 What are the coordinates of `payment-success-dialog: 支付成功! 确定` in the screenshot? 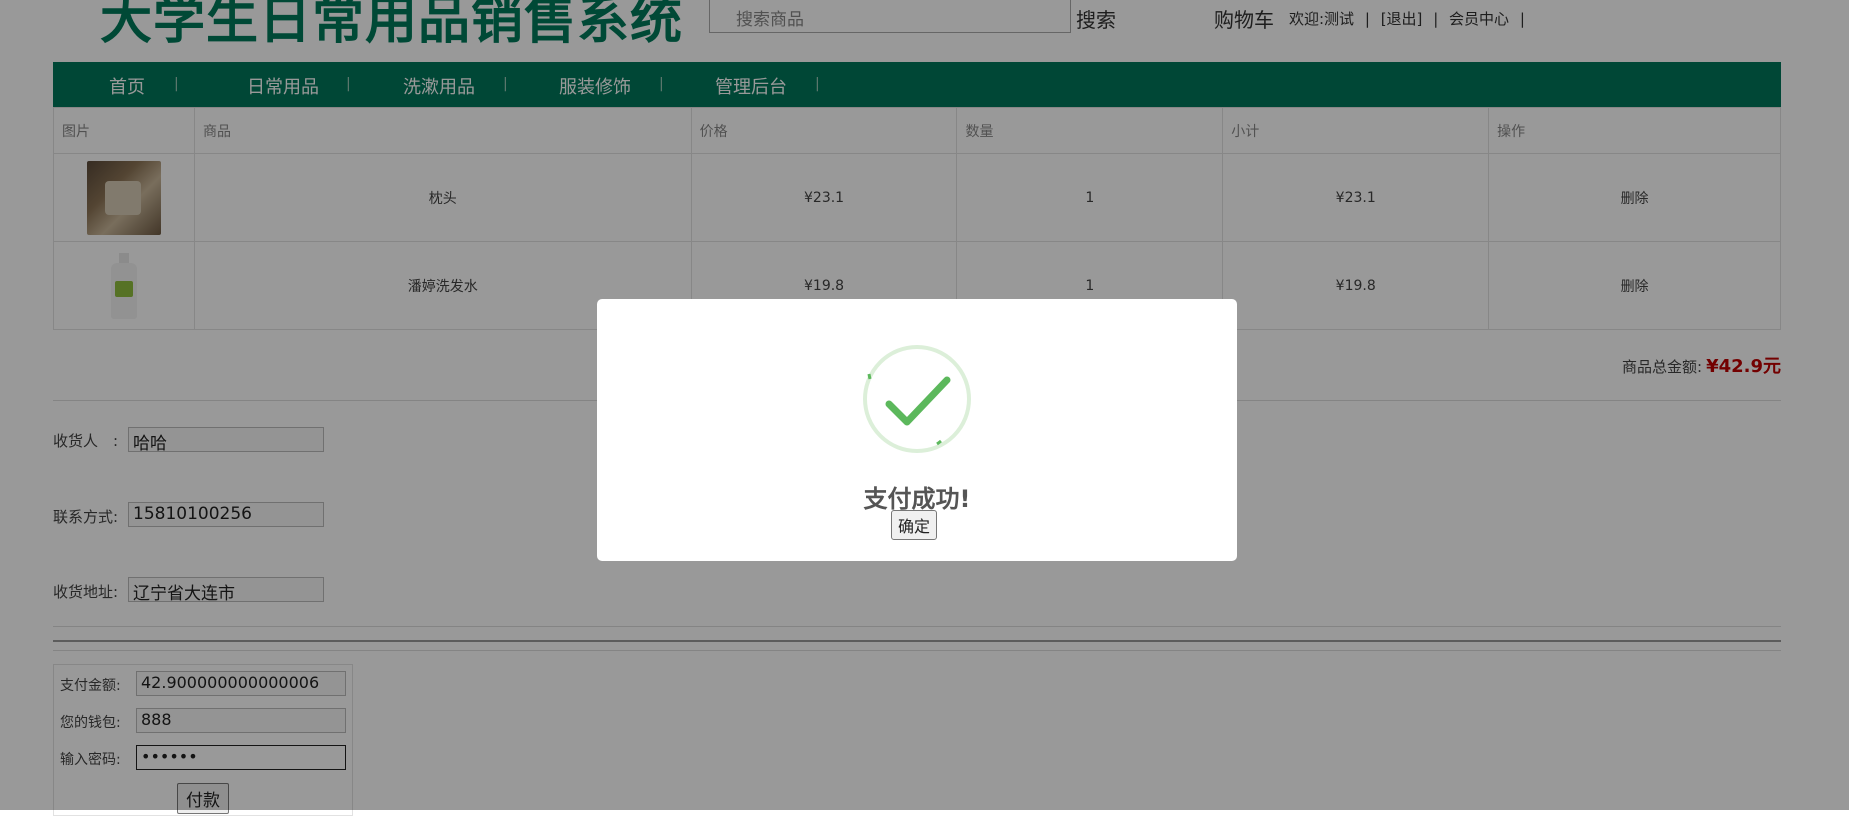 It's located at (917, 430).